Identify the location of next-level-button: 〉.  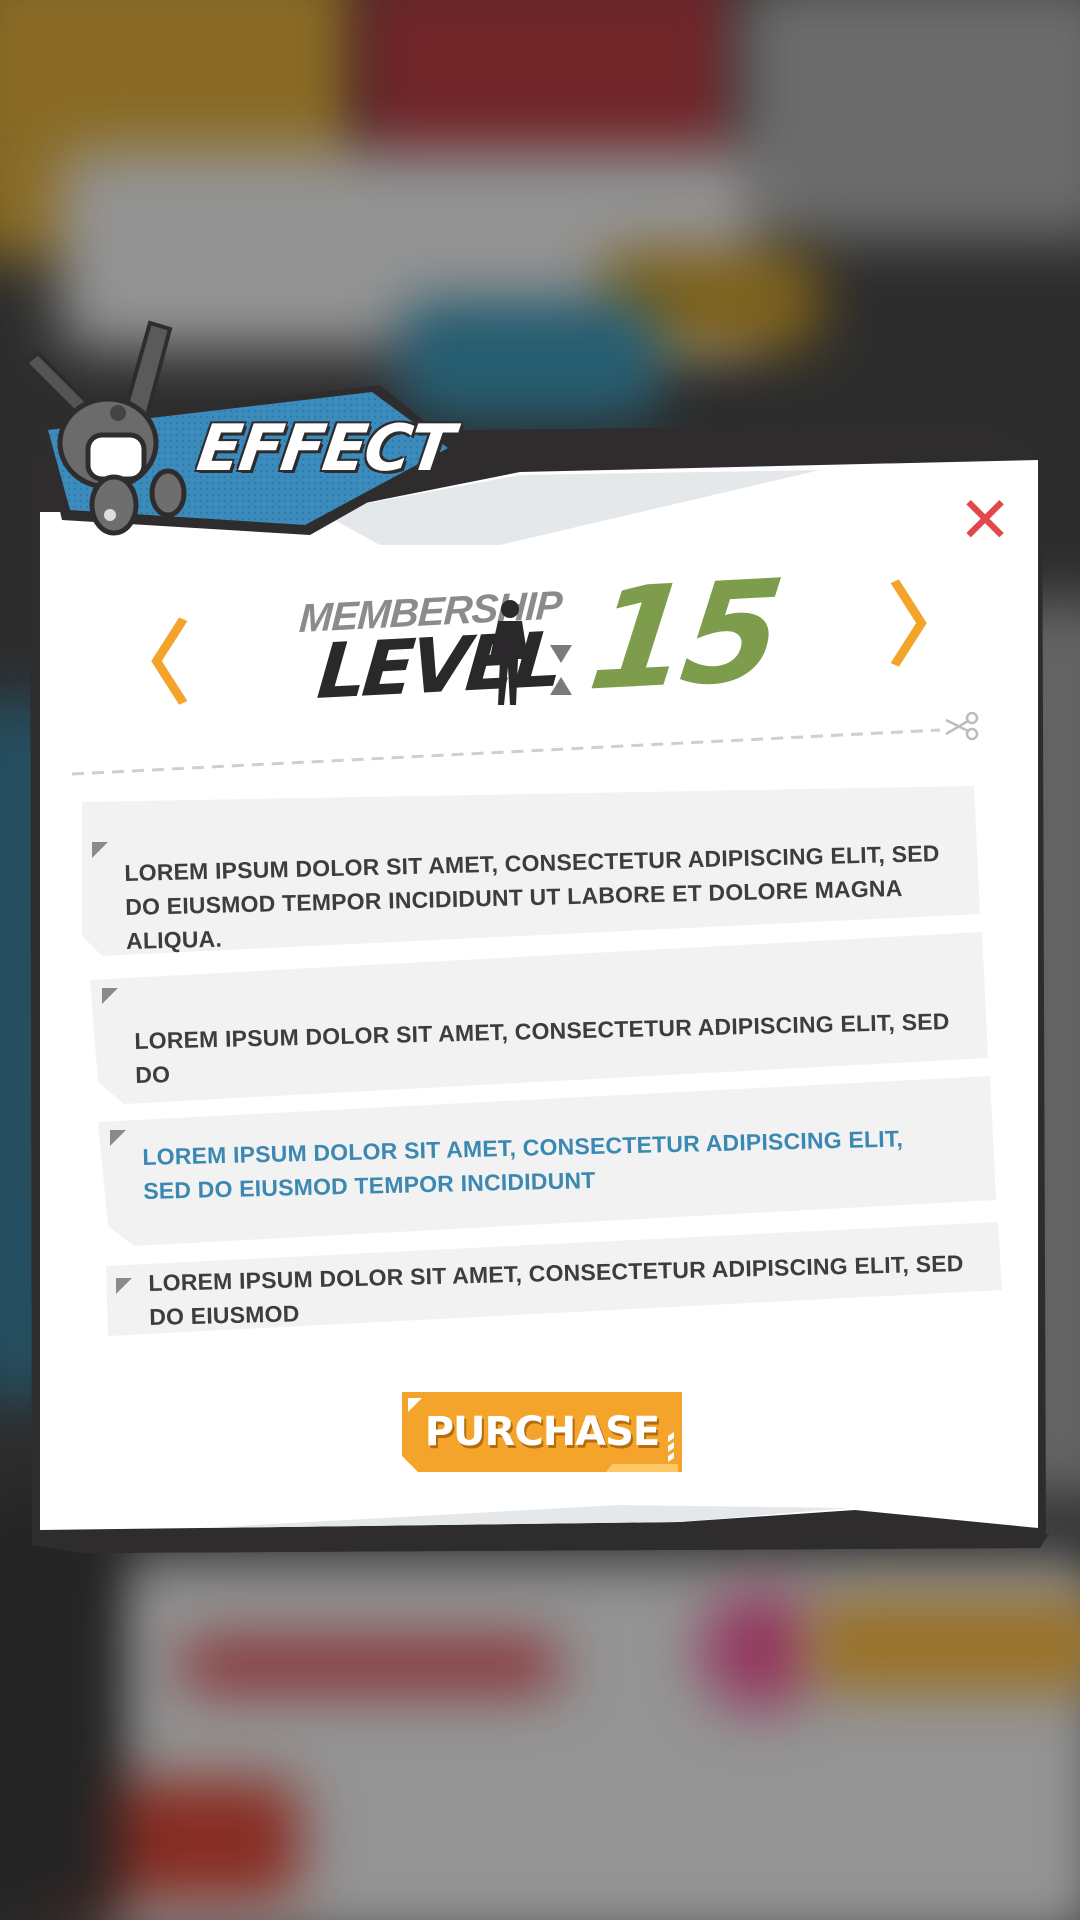
(933, 627).